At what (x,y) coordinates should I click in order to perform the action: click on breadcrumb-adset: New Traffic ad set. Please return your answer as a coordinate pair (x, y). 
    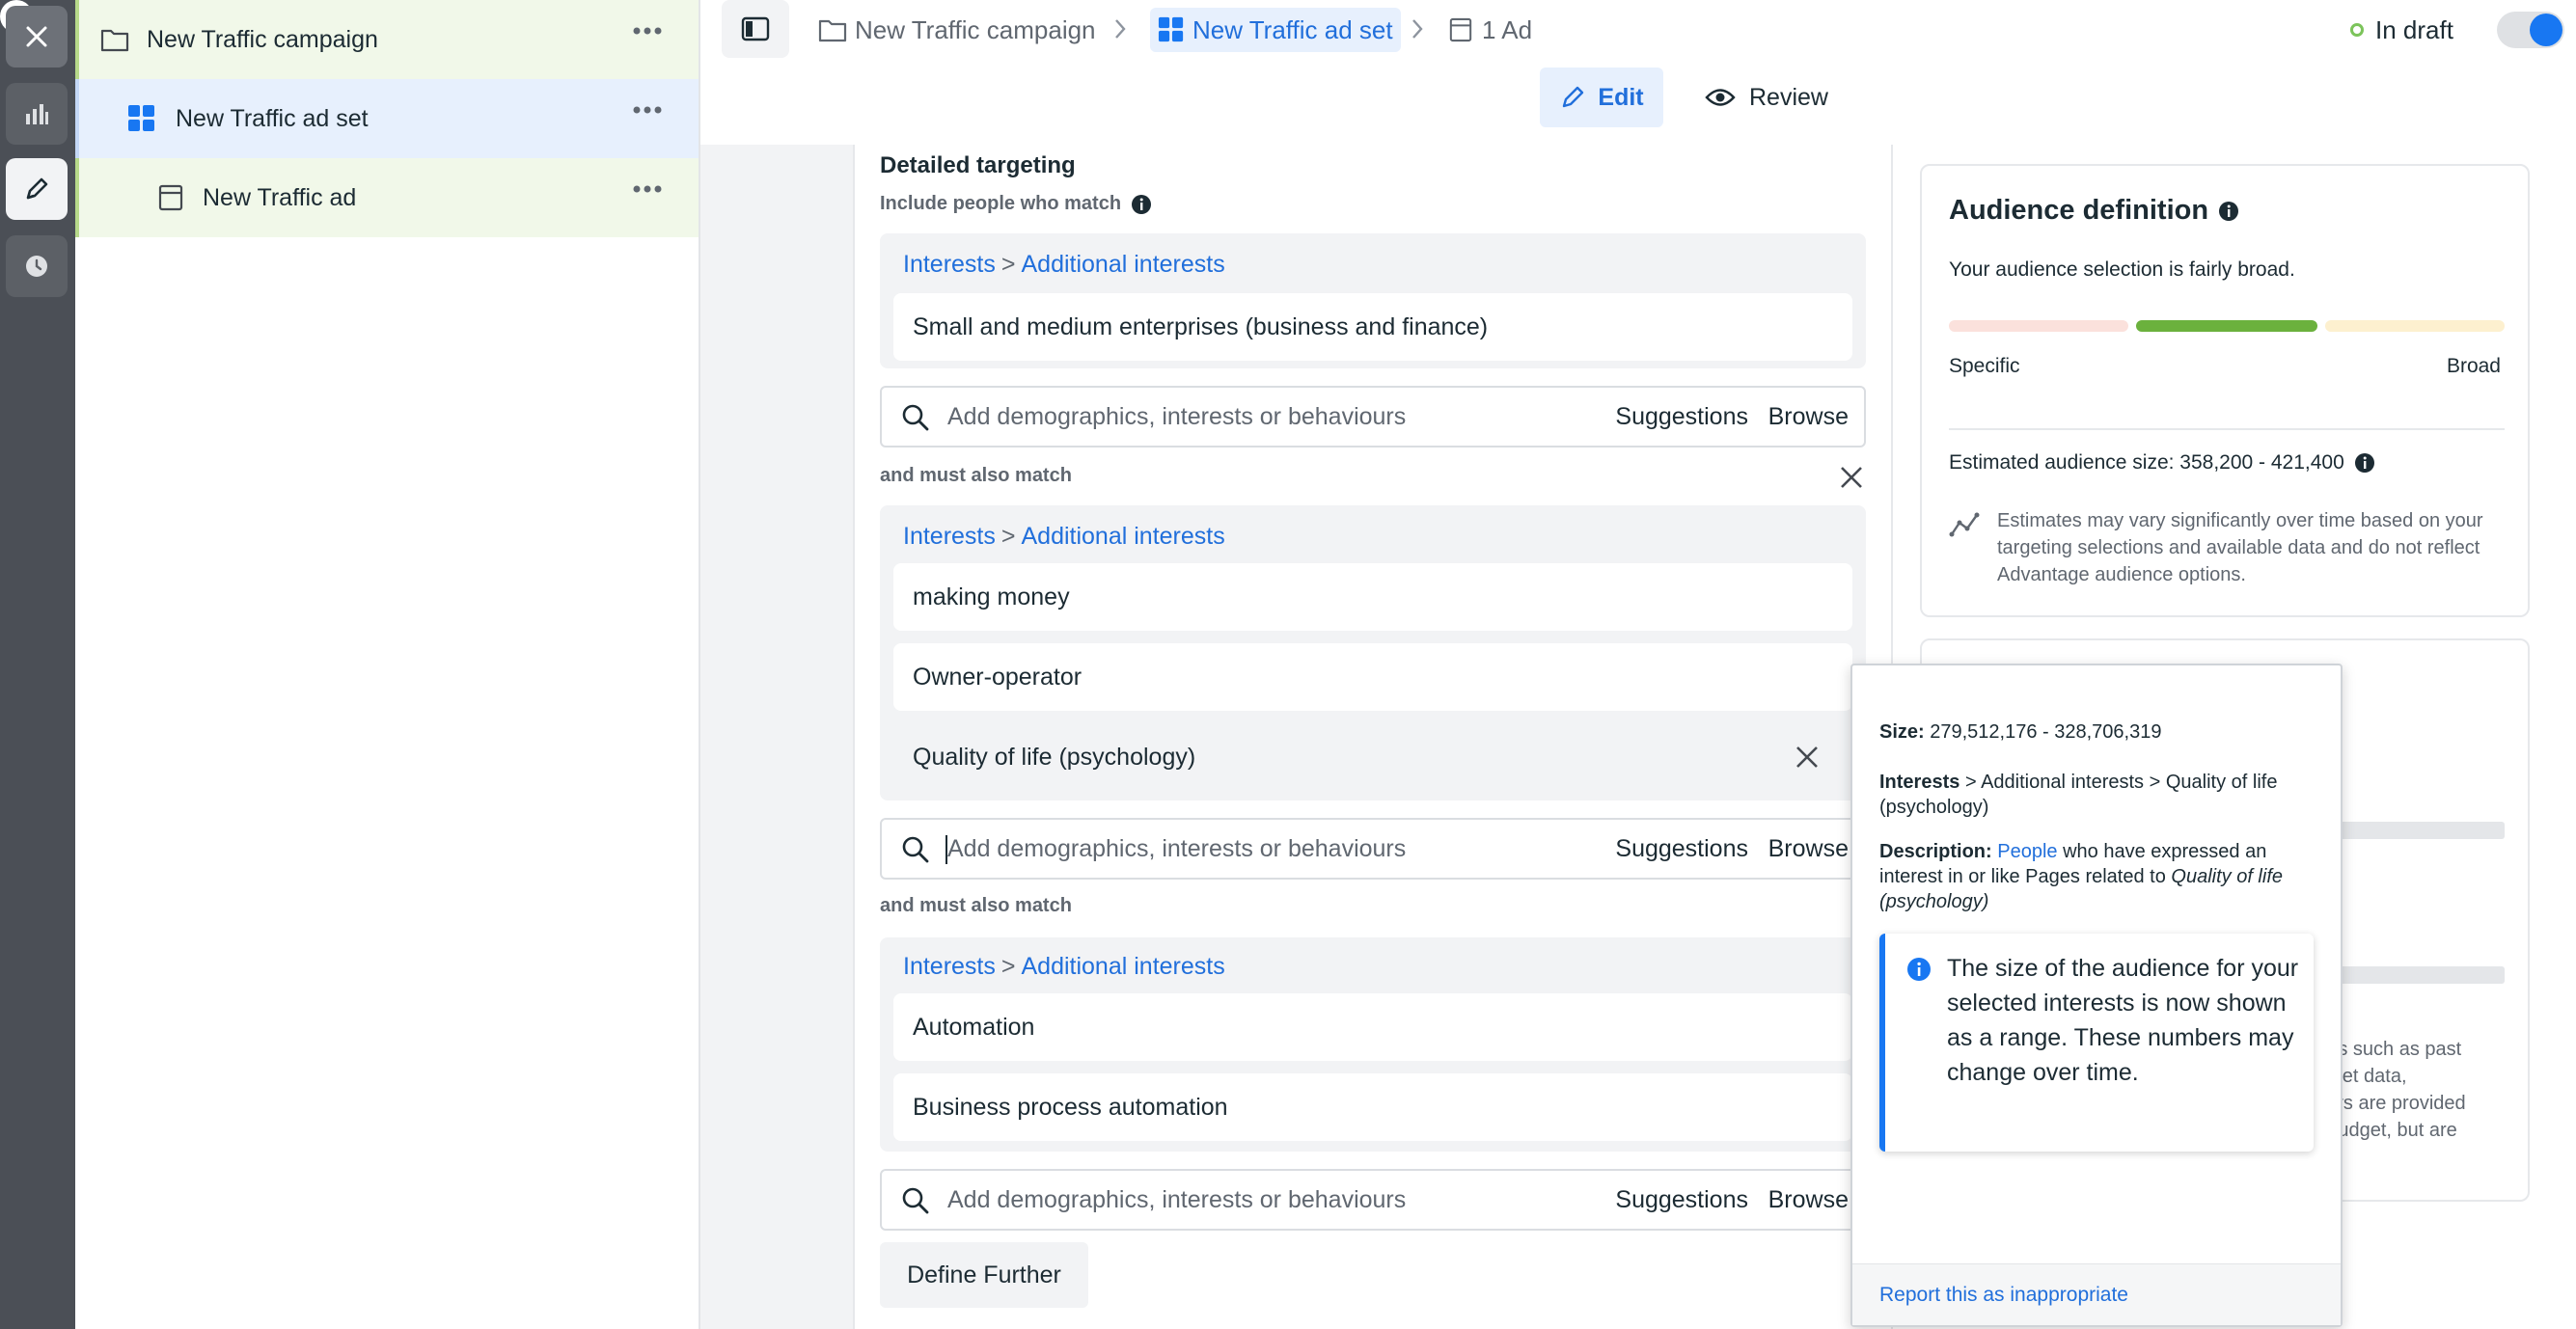
    Looking at the image, I should click on (1276, 30).